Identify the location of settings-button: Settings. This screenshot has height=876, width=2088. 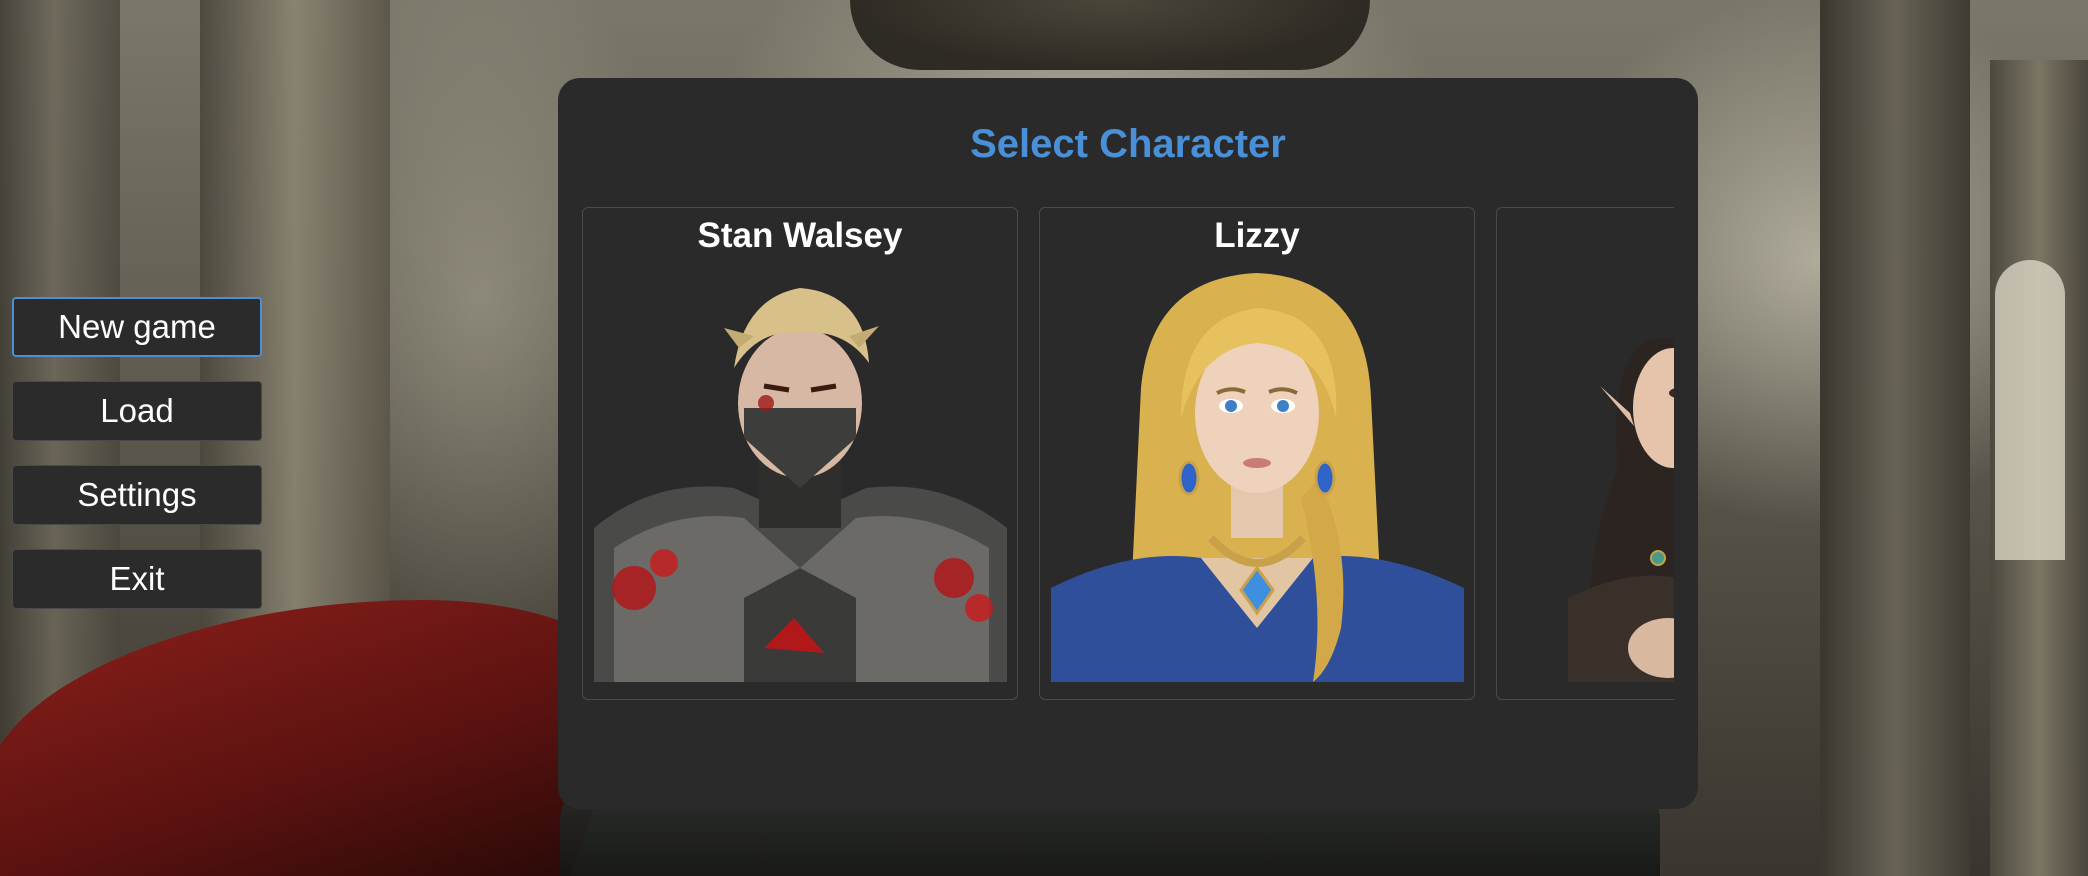
(137, 495).